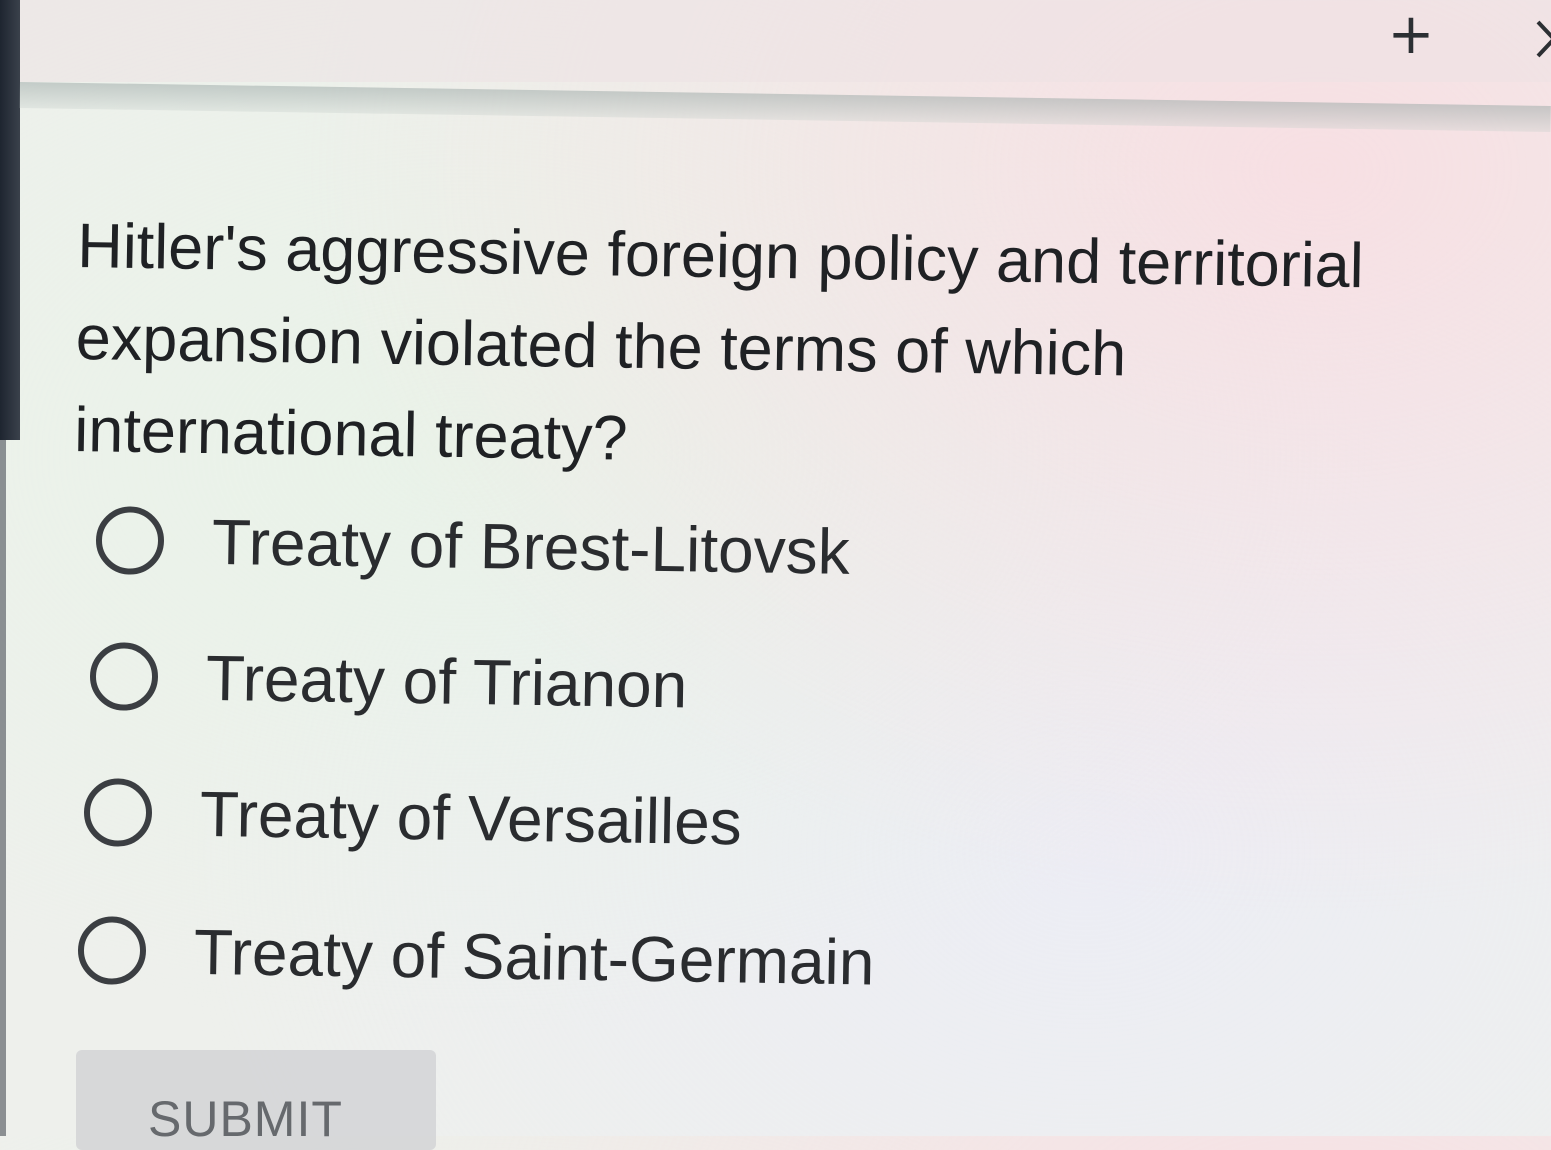  What do you see at coordinates (534, 957) in the screenshot?
I see `option-label: Treaty of Saint-Germain` at bounding box center [534, 957].